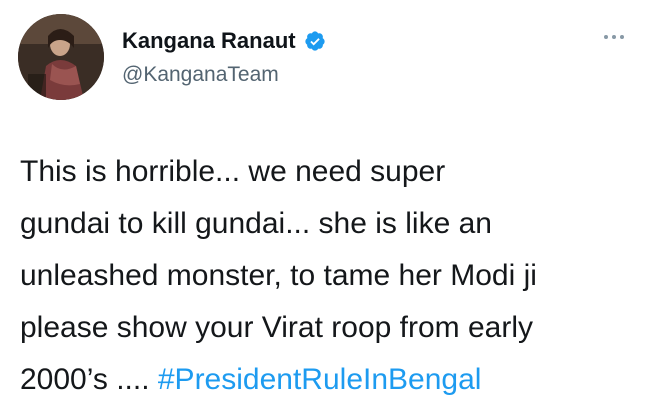  Describe the element at coordinates (277, 327) in the screenshot. I see `tweet-text-line: please show your Virat roop from early` at that location.